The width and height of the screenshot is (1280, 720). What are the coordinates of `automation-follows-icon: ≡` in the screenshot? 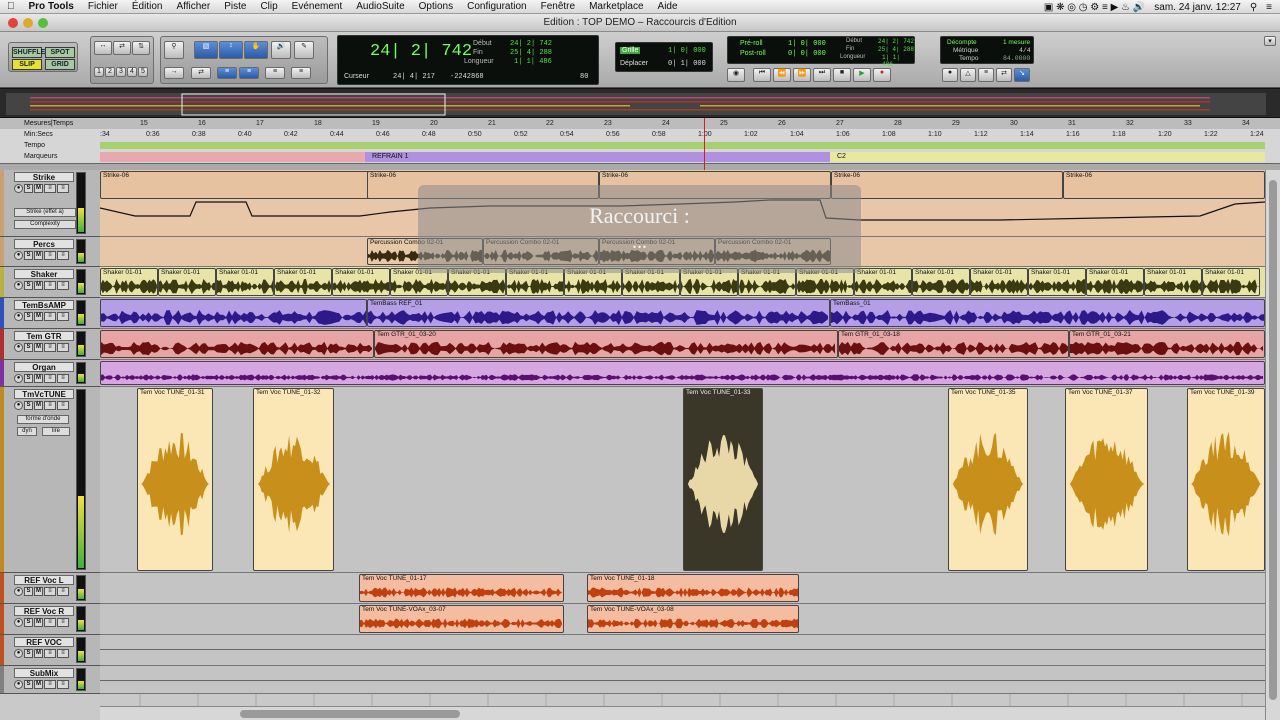 It's located at (301, 73).